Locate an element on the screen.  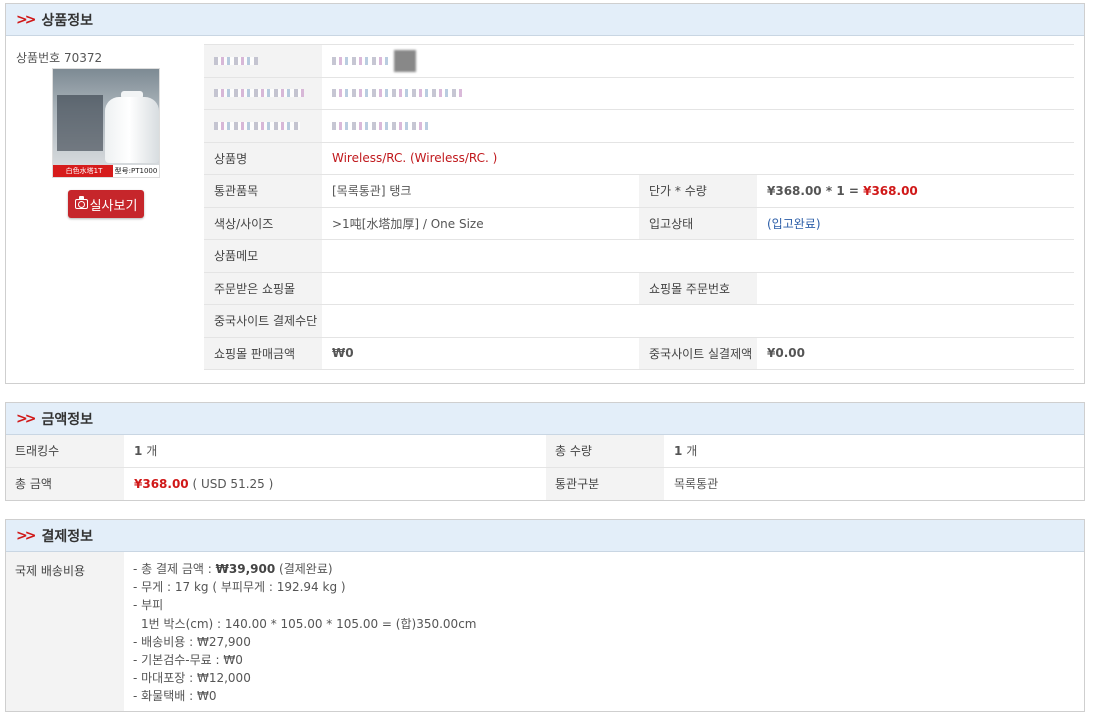
freight-delivery-line: - 화물택배 : ₩0 is located at coordinates (175, 696).